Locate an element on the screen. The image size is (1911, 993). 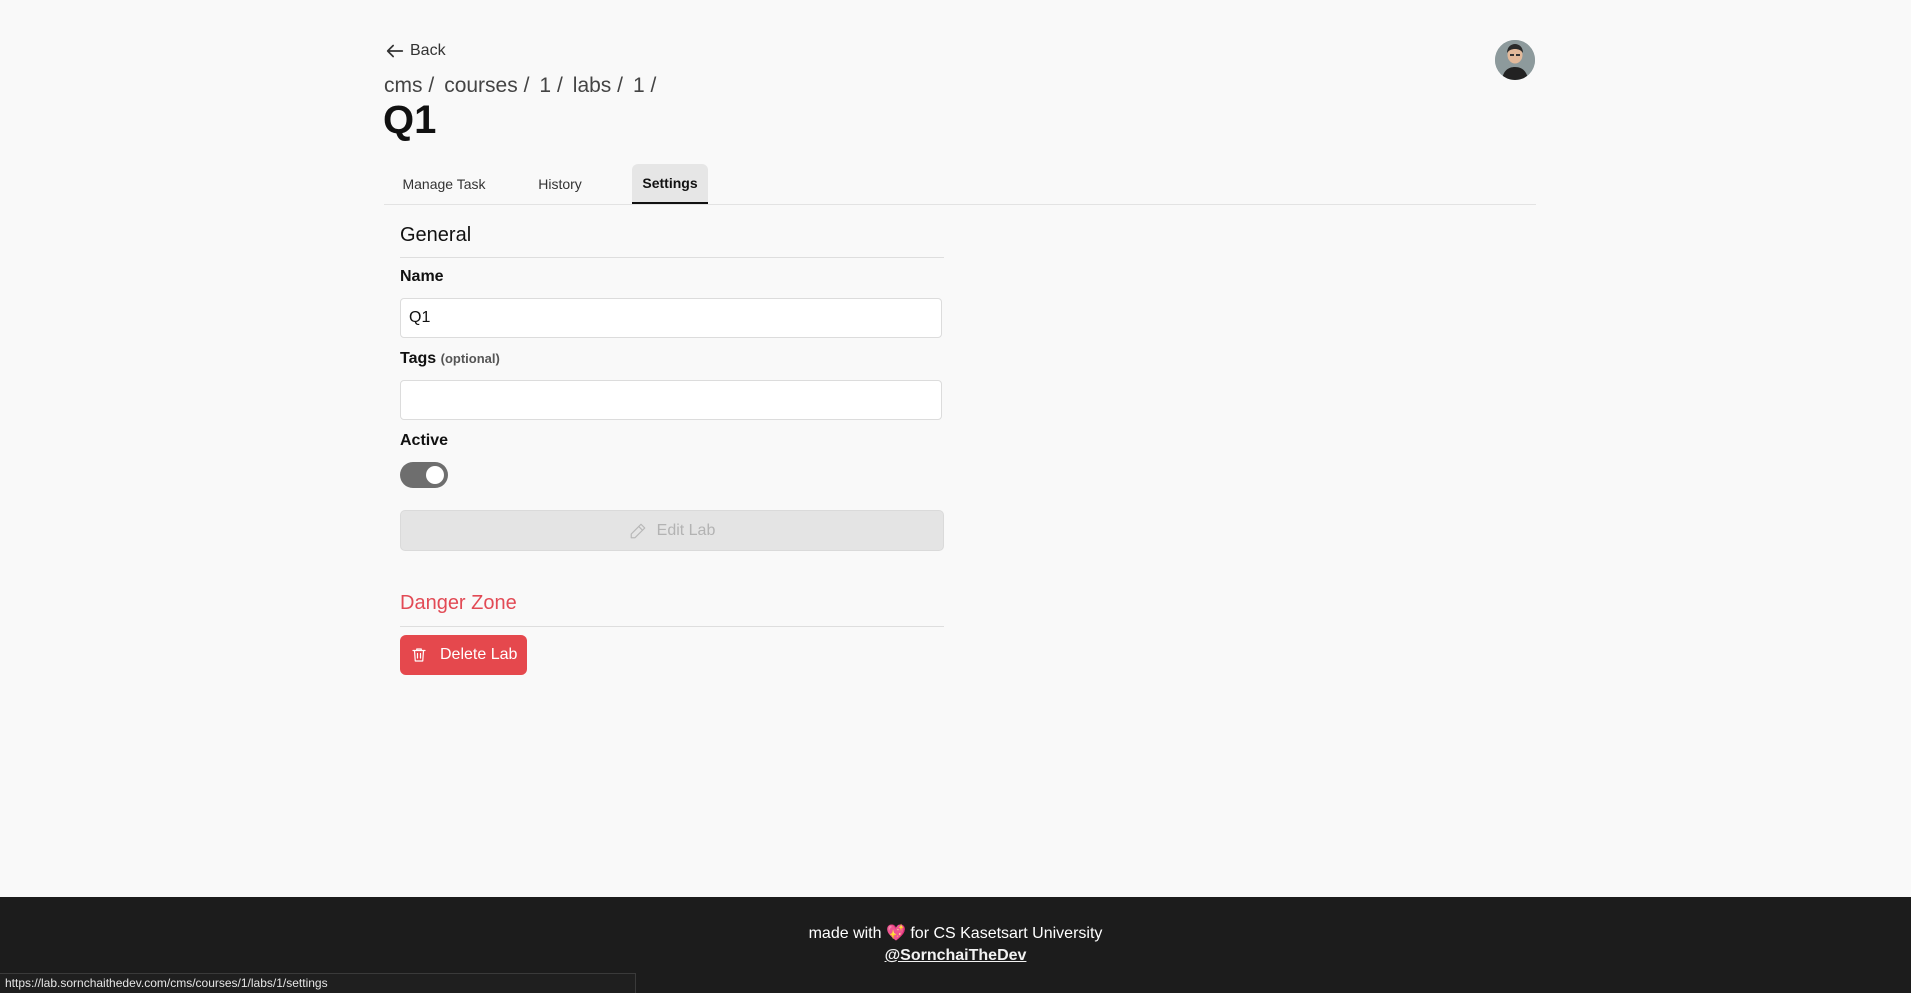
delete-lab-button: Delete Lab is located at coordinates (463, 655).